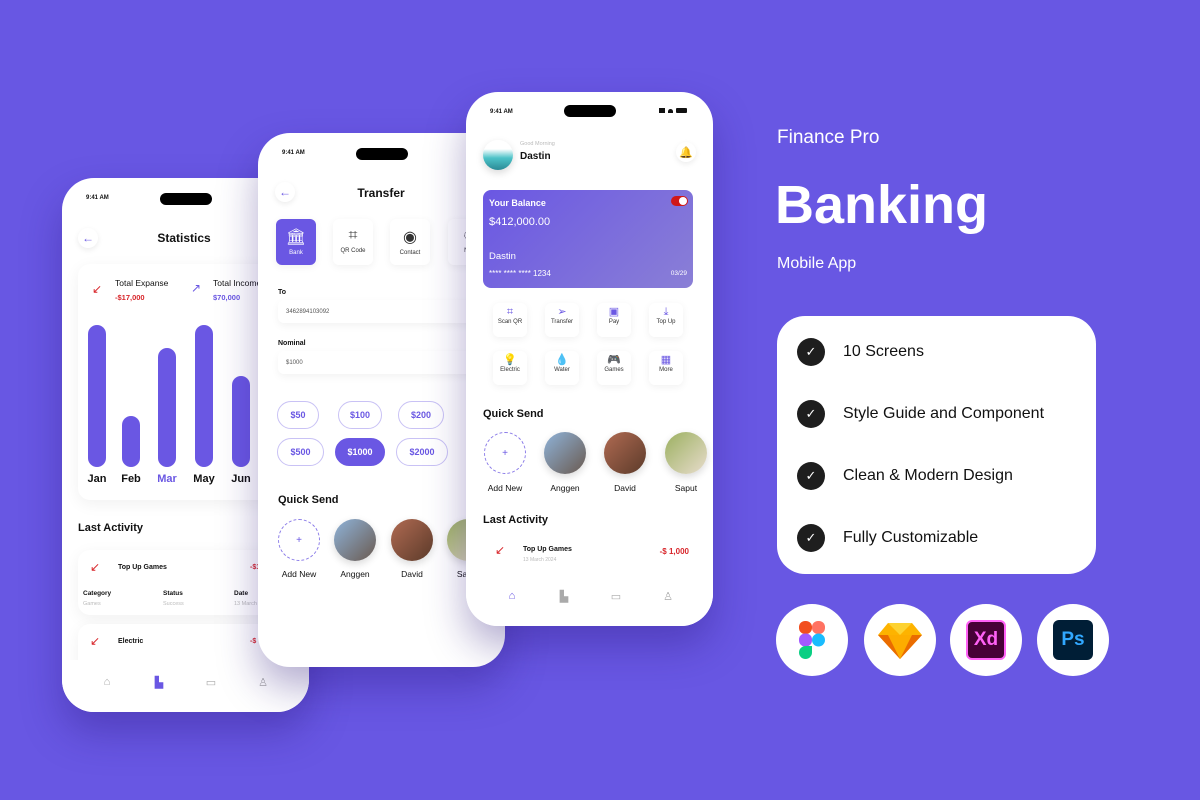  I want to click on bar-may, so click(204, 396).